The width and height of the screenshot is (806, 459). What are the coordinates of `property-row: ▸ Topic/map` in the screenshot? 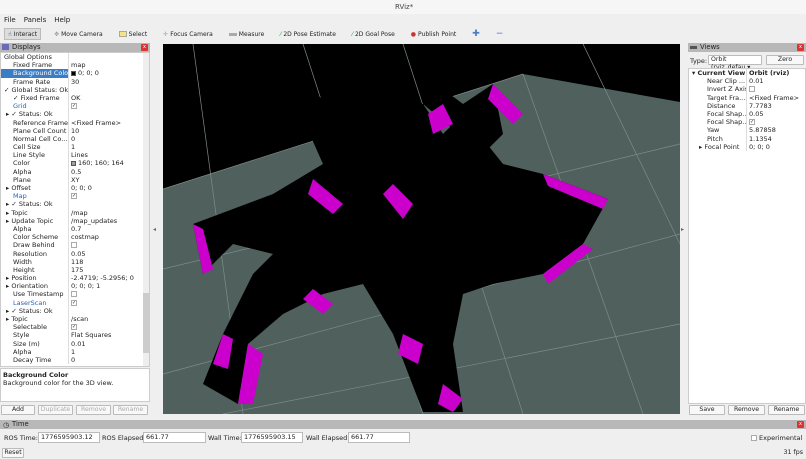 It's located at (75, 212).